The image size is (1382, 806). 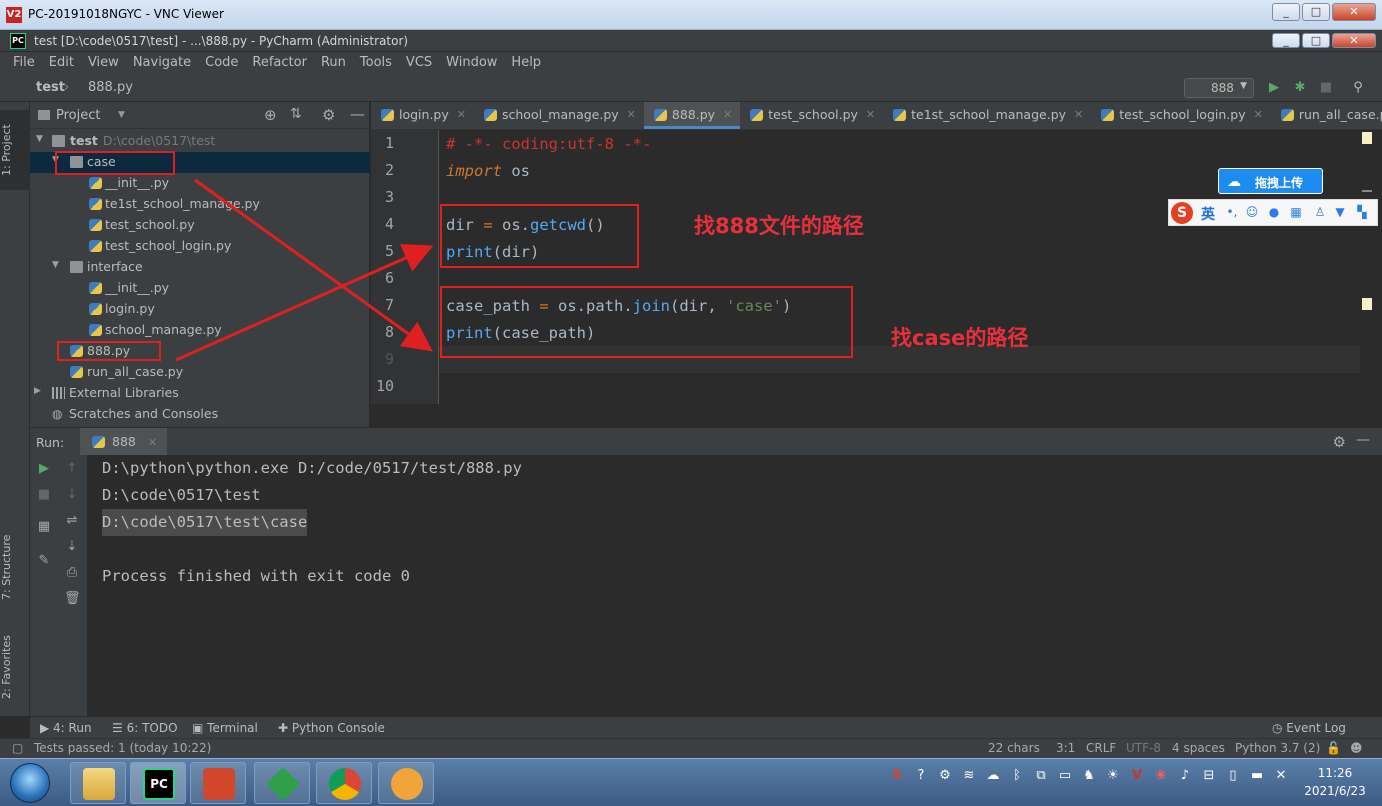 I want to click on pycharm-maximize-button: □, so click(x=1316, y=40).